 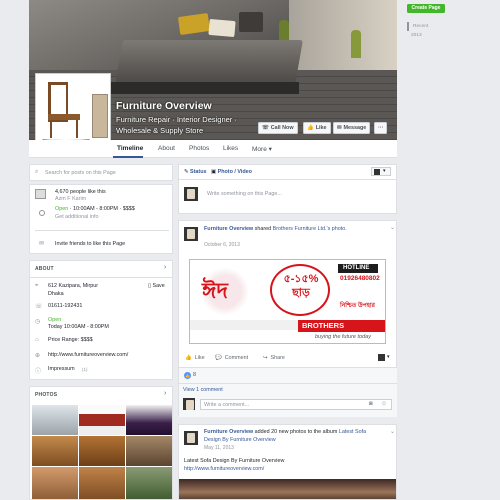 What do you see at coordinates (224, 469) in the screenshot?
I see `post-link: http://www.furnitureoverview.com/` at bounding box center [224, 469].